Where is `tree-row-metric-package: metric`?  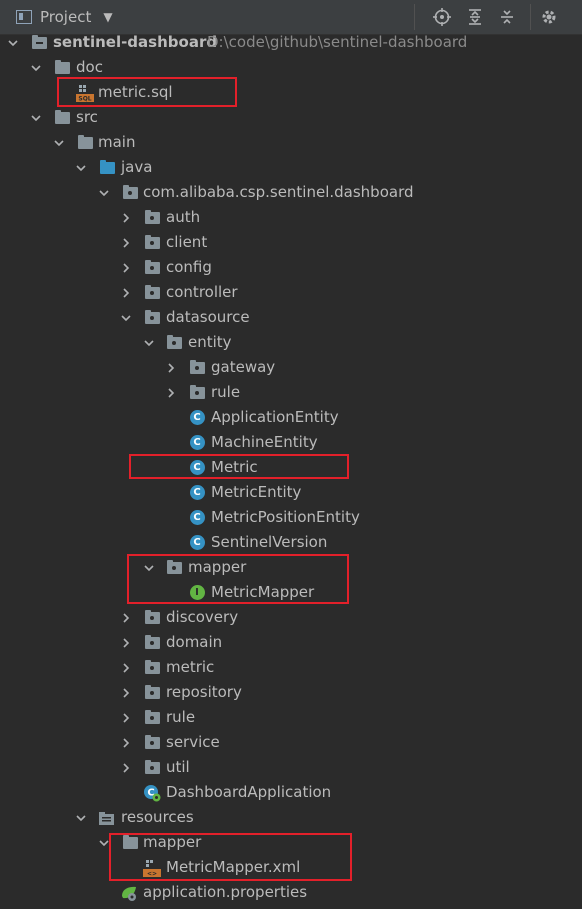 tree-row-metric-package: metric is located at coordinates (291, 667).